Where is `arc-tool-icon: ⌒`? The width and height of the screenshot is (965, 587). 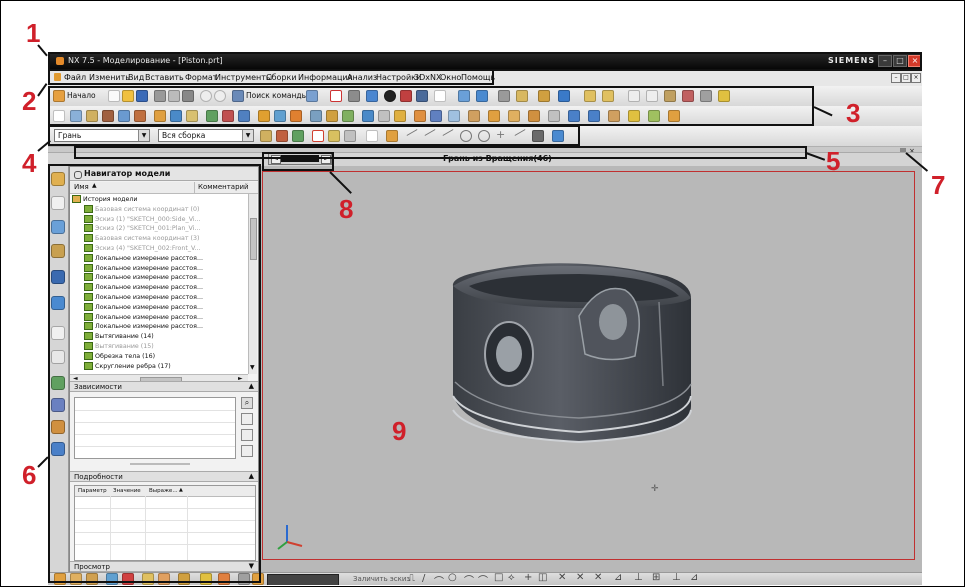
arc-tool-icon: ⌒ is located at coordinates (439, 579).